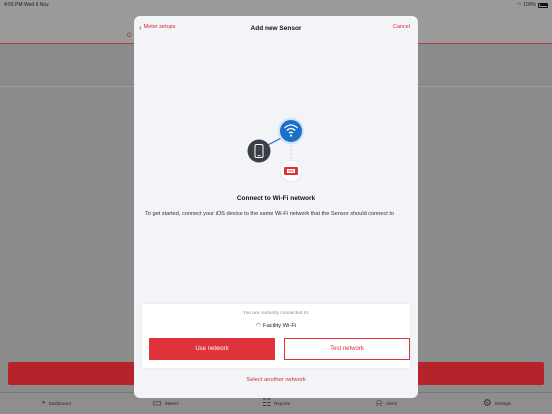 This screenshot has width=552, height=414. What do you see at coordinates (280, 325) in the screenshot?
I see `network-name: Facility Wi-Fi` at bounding box center [280, 325].